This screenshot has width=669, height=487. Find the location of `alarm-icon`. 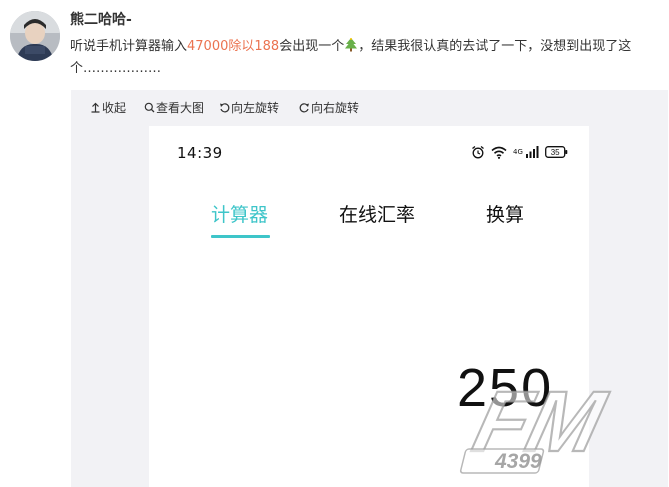

alarm-icon is located at coordinates (478, 152).